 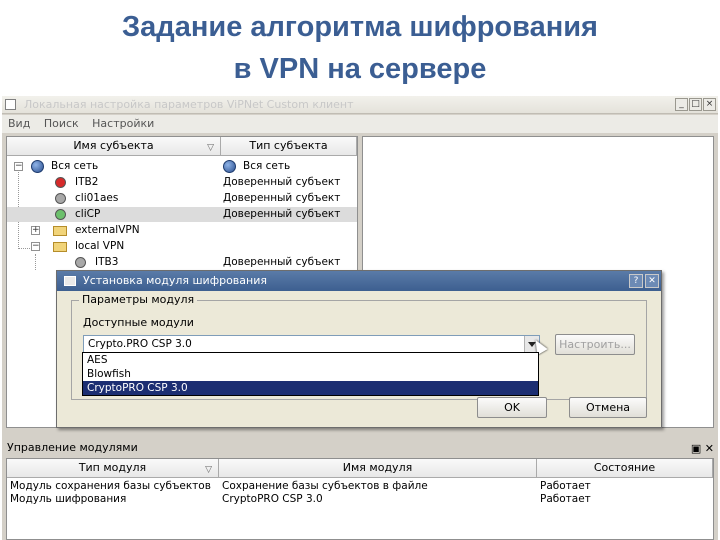 What do you see at coordinates (35, 230) in the screenshot?
I see `expand-icon: +` at bounding box center [35, 230].